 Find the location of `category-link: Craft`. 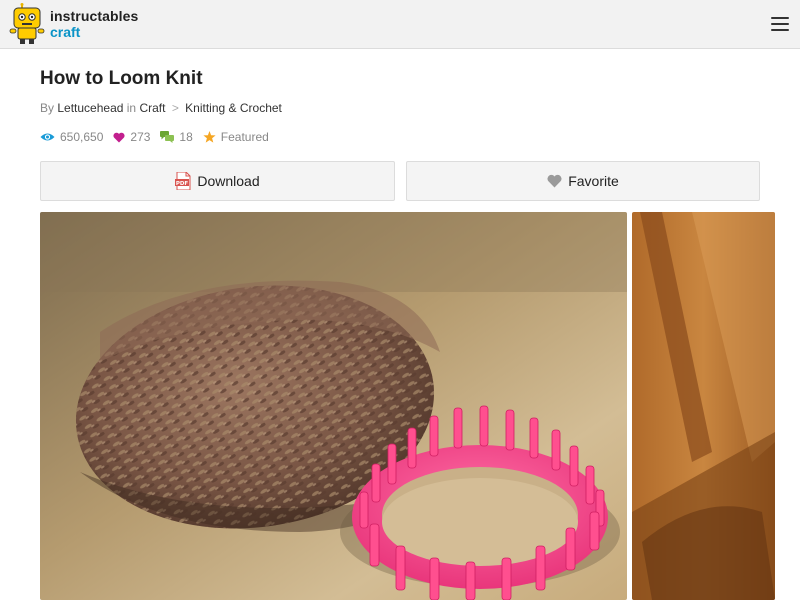

category-link: Craft is located at coordinates (152, 108).